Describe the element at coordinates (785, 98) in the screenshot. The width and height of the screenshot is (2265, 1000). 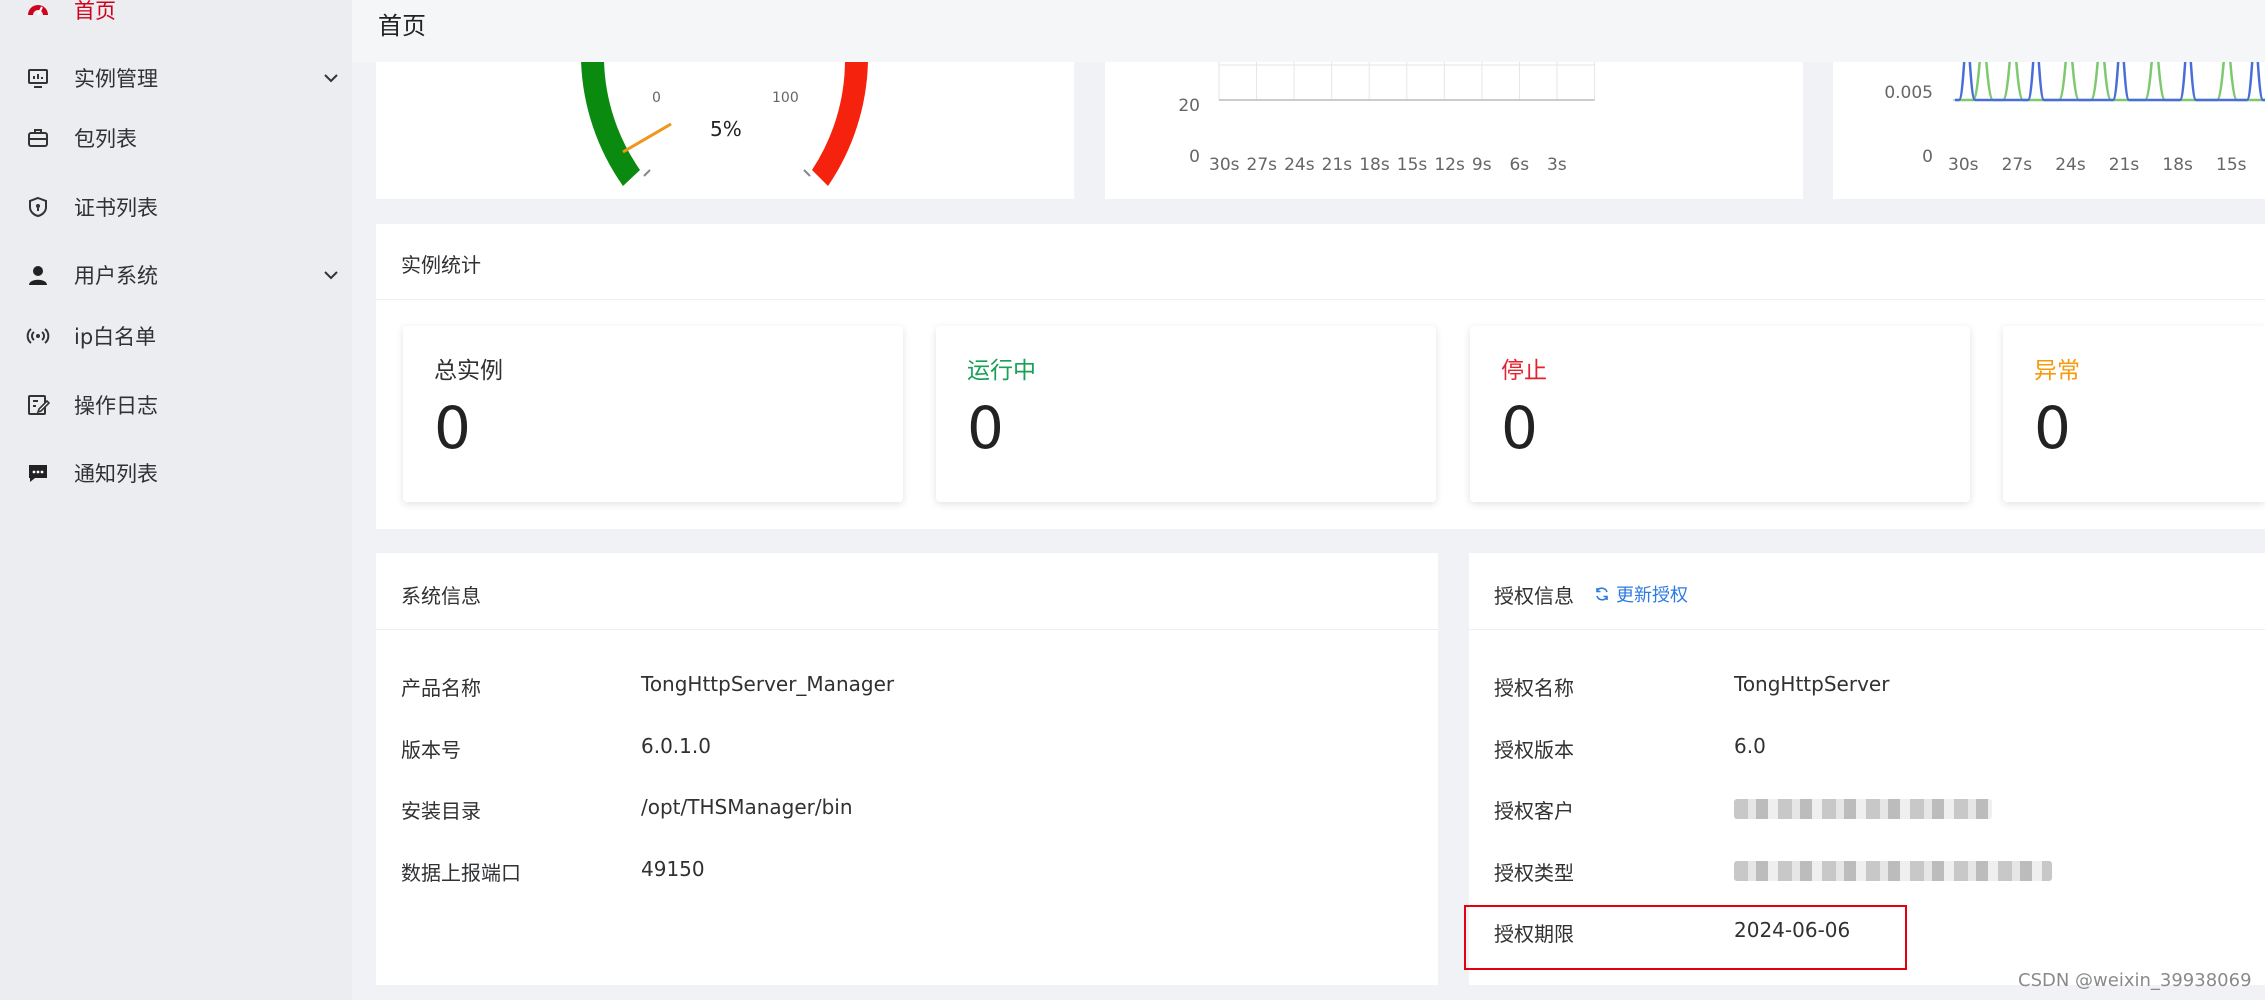
I see `gauge-max-label: 100` at that location.